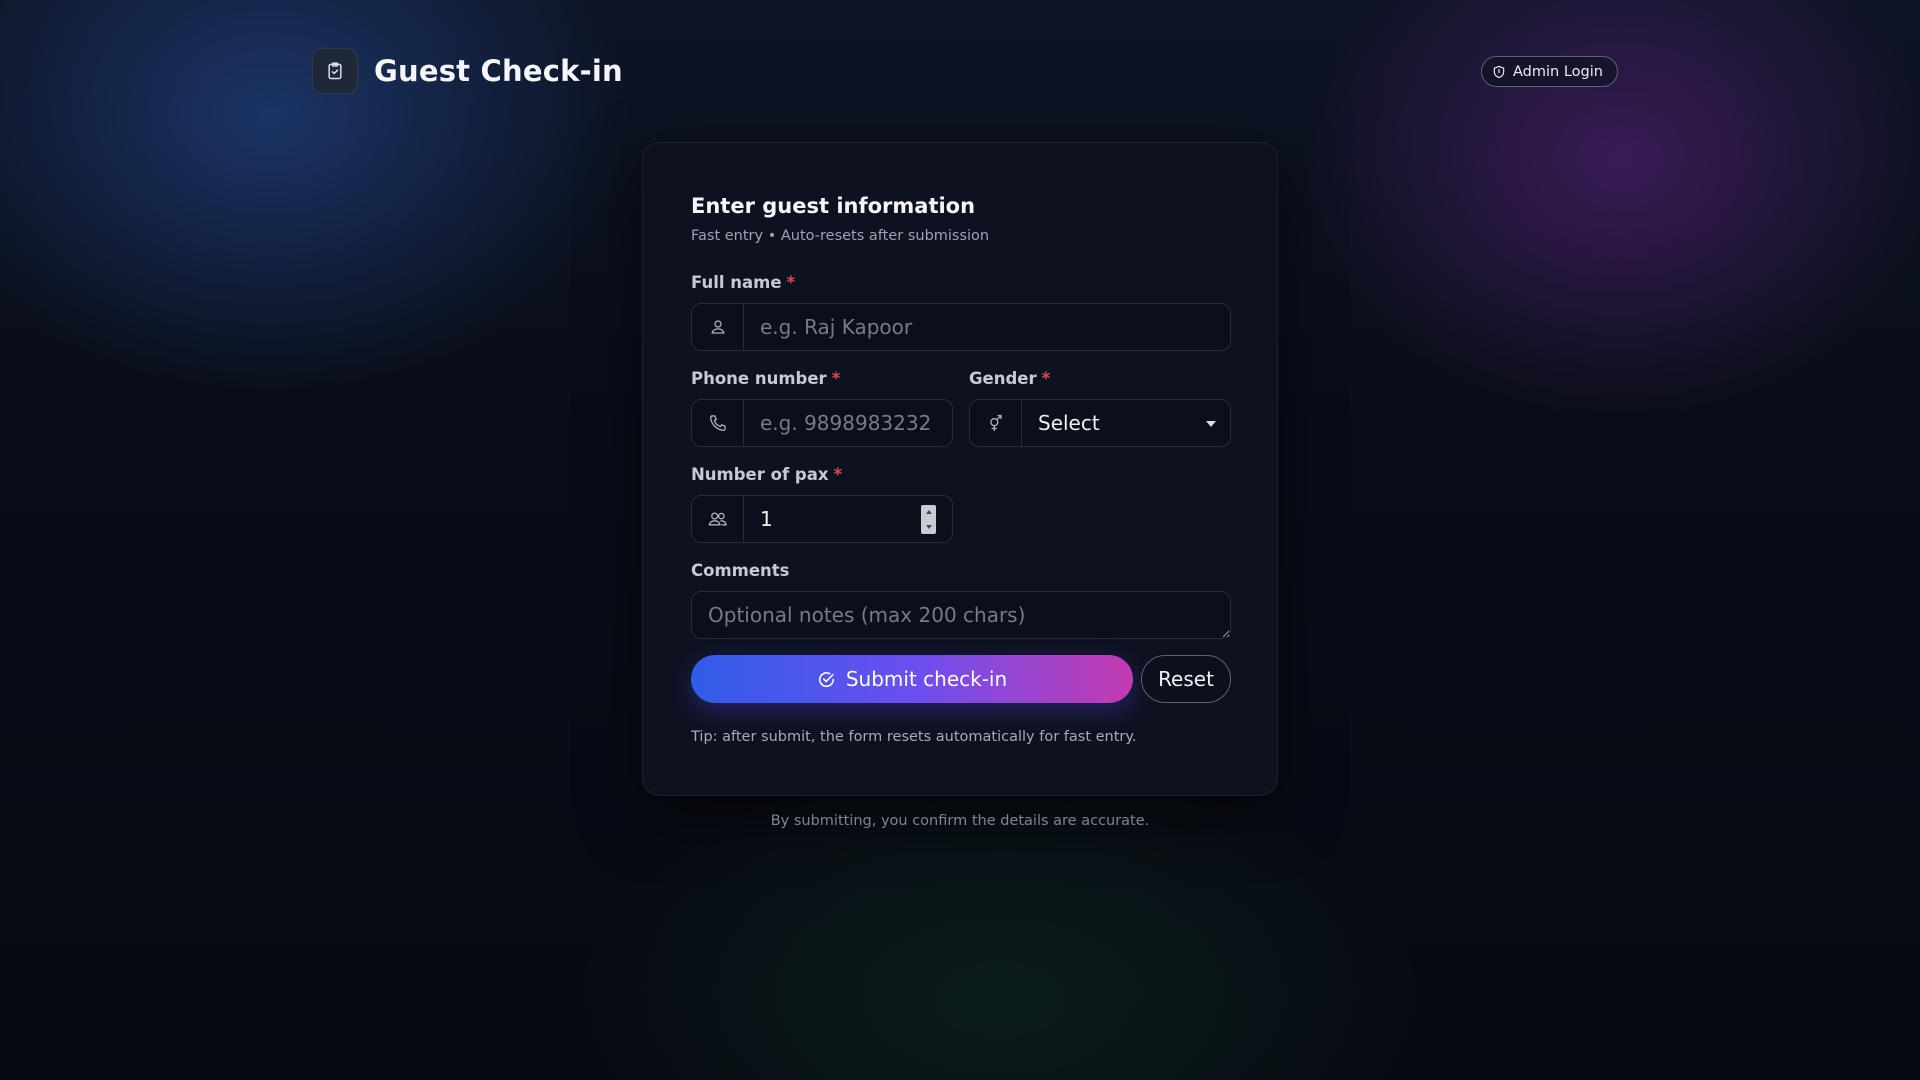 The width and height of the screenshot is (1920, 1080). What do you see at coordinates (740, 570) in the screenshot?
I see `comments-label: Comments` at bounding box center [740, 570].